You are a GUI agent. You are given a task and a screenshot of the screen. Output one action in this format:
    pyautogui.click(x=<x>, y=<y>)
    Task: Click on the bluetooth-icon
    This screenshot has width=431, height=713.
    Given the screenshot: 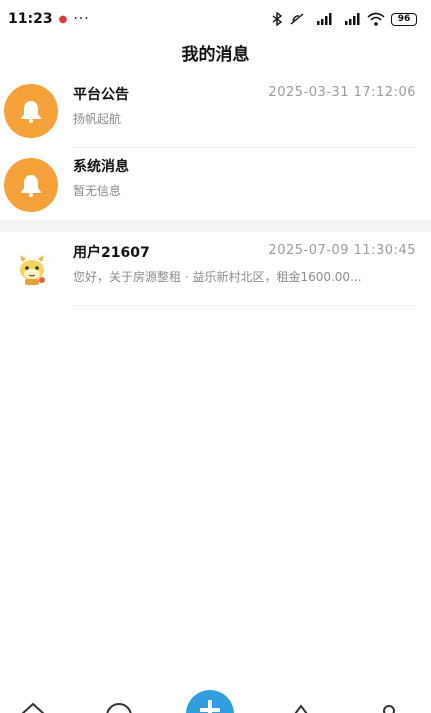 What is the action you would take?
    pyautogui.click(x=277, y=19)
    